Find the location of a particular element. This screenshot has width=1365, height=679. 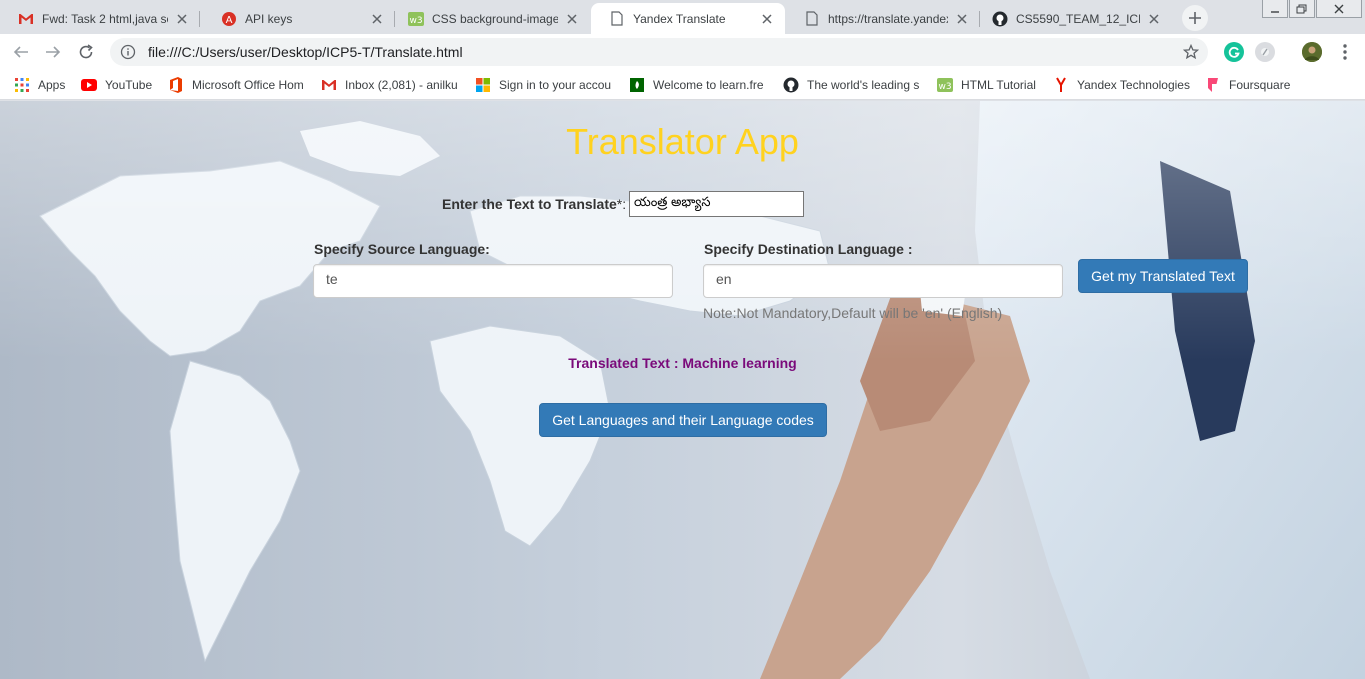

profile-avatar is located at coordinates (1312, 52).